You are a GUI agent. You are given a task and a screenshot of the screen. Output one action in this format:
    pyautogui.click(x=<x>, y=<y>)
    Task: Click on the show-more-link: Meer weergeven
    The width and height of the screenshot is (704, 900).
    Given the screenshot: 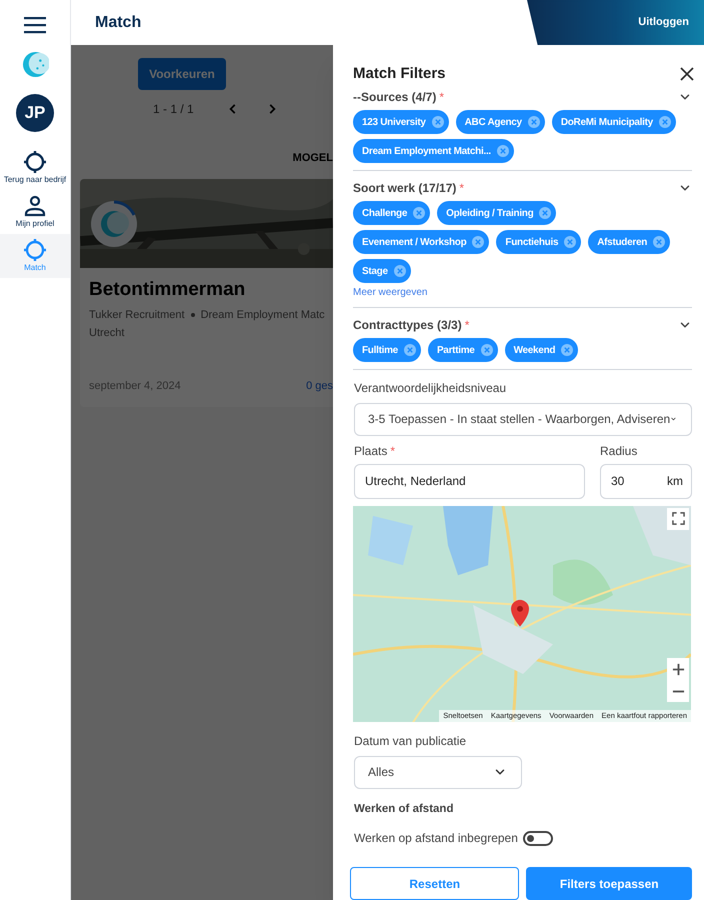 What is the action you would take?
    pyautogui.click(x=390, y=292)
    